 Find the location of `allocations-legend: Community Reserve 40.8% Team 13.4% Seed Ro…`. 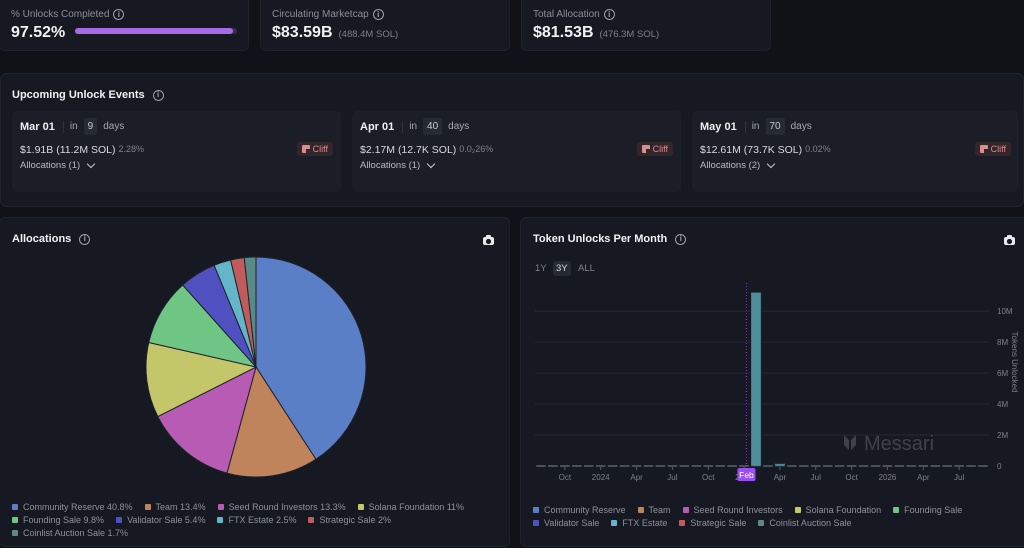

allocations-legend: Community Reserve 40.8% Team 13.4% Seed Ro… is located at coordinates (252, 520).